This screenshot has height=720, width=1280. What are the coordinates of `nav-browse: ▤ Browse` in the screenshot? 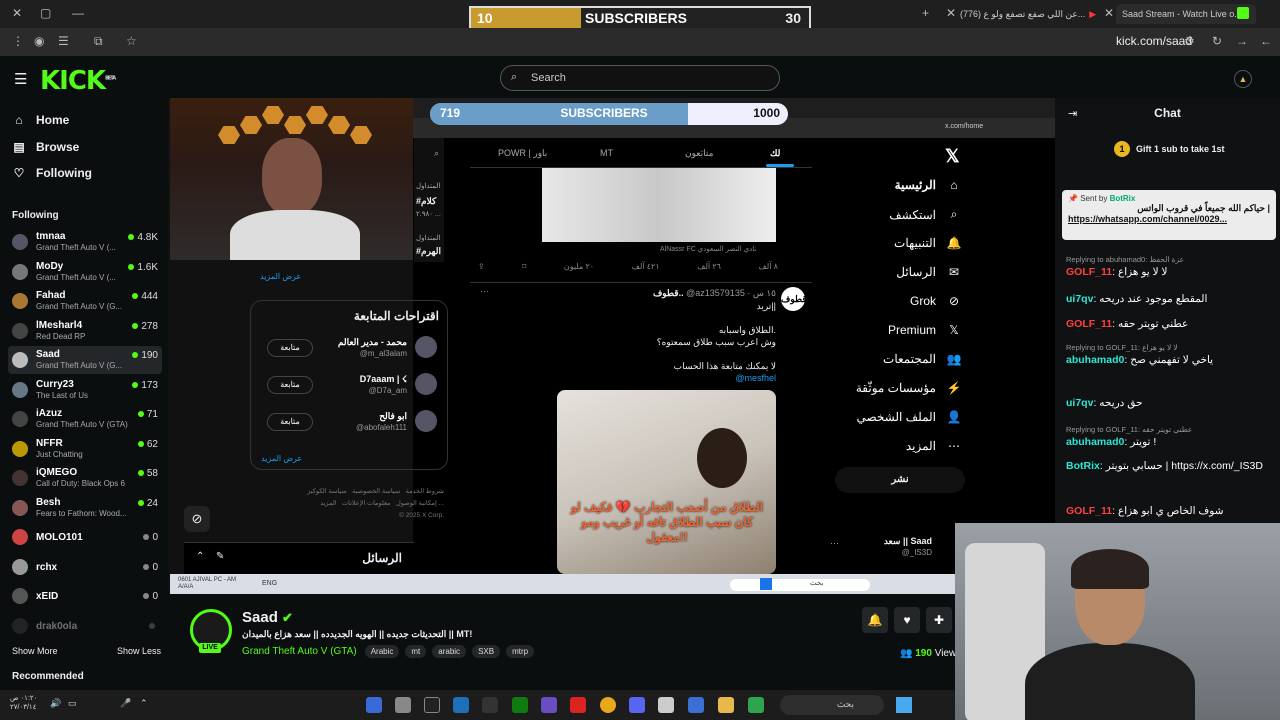 It's located at (45, 147).